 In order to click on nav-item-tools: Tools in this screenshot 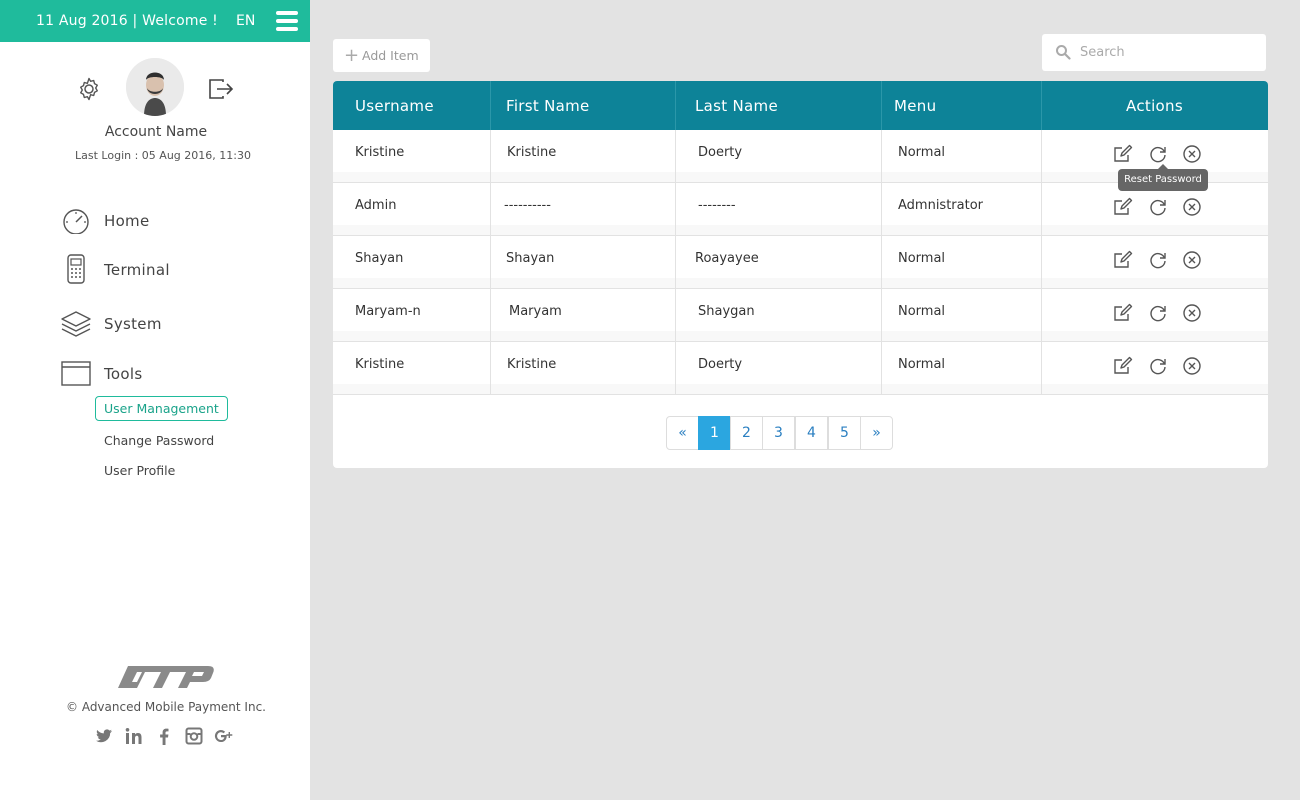, I will do `click(170, 373)`.